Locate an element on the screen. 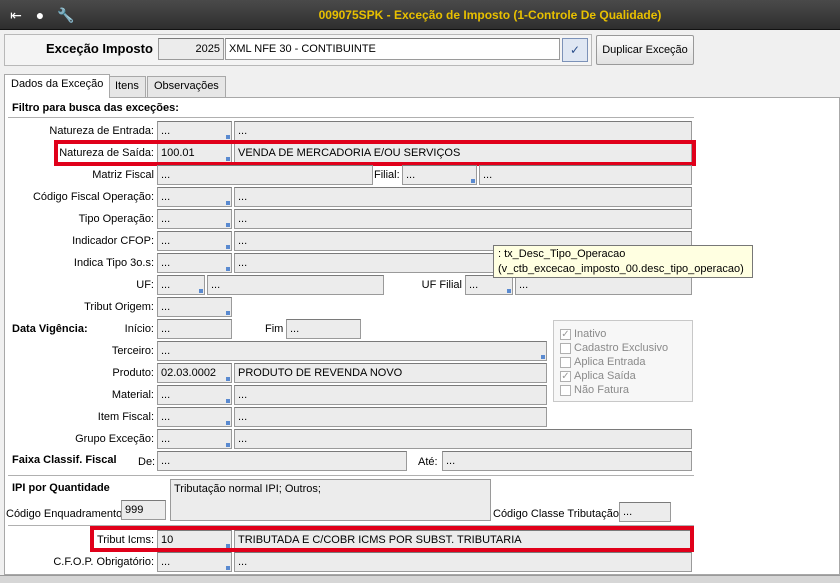  produto-code: 02.03.0002 is located at coordinates (194, 373).